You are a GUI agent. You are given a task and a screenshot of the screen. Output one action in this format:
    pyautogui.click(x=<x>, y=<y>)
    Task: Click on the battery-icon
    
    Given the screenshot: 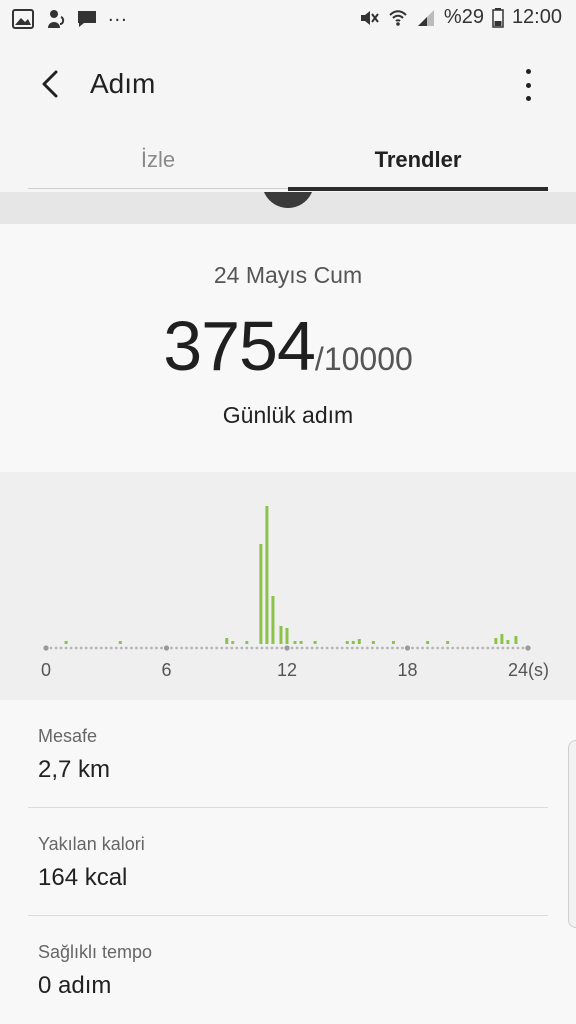 What is the action you would take?
    pyautogui.click(x=498, y=17)
    